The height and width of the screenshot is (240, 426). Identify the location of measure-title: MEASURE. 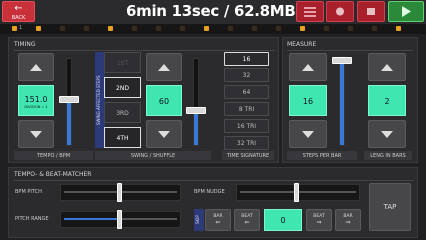
(302, 44).